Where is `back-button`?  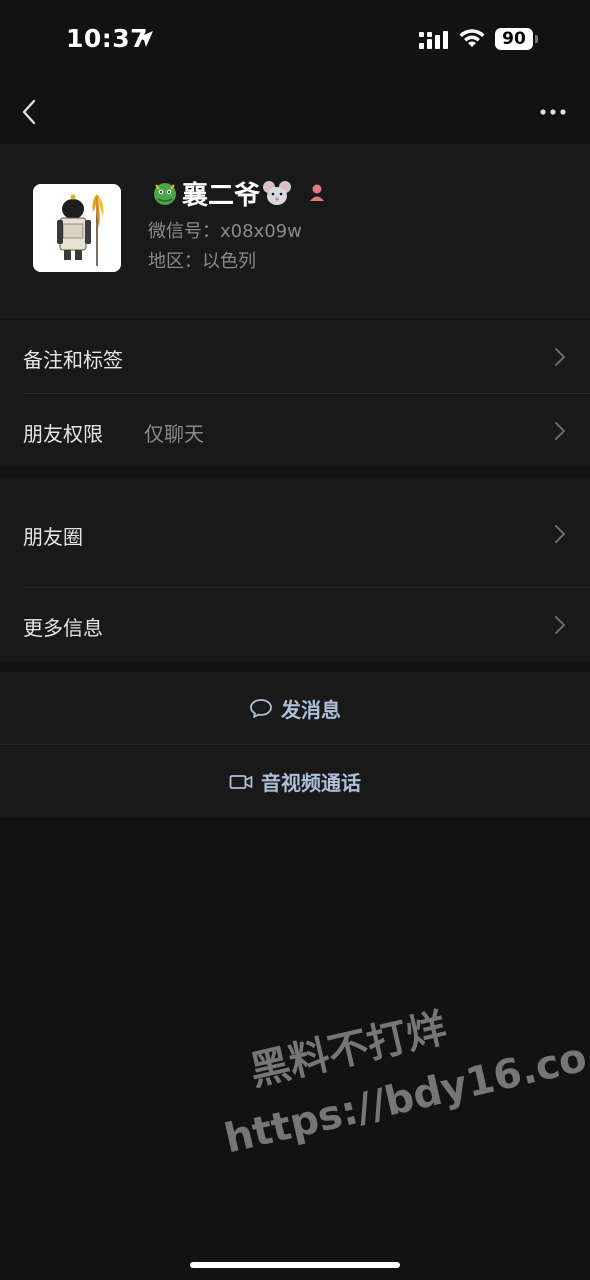
back-button is located at coordinates (31, 112).